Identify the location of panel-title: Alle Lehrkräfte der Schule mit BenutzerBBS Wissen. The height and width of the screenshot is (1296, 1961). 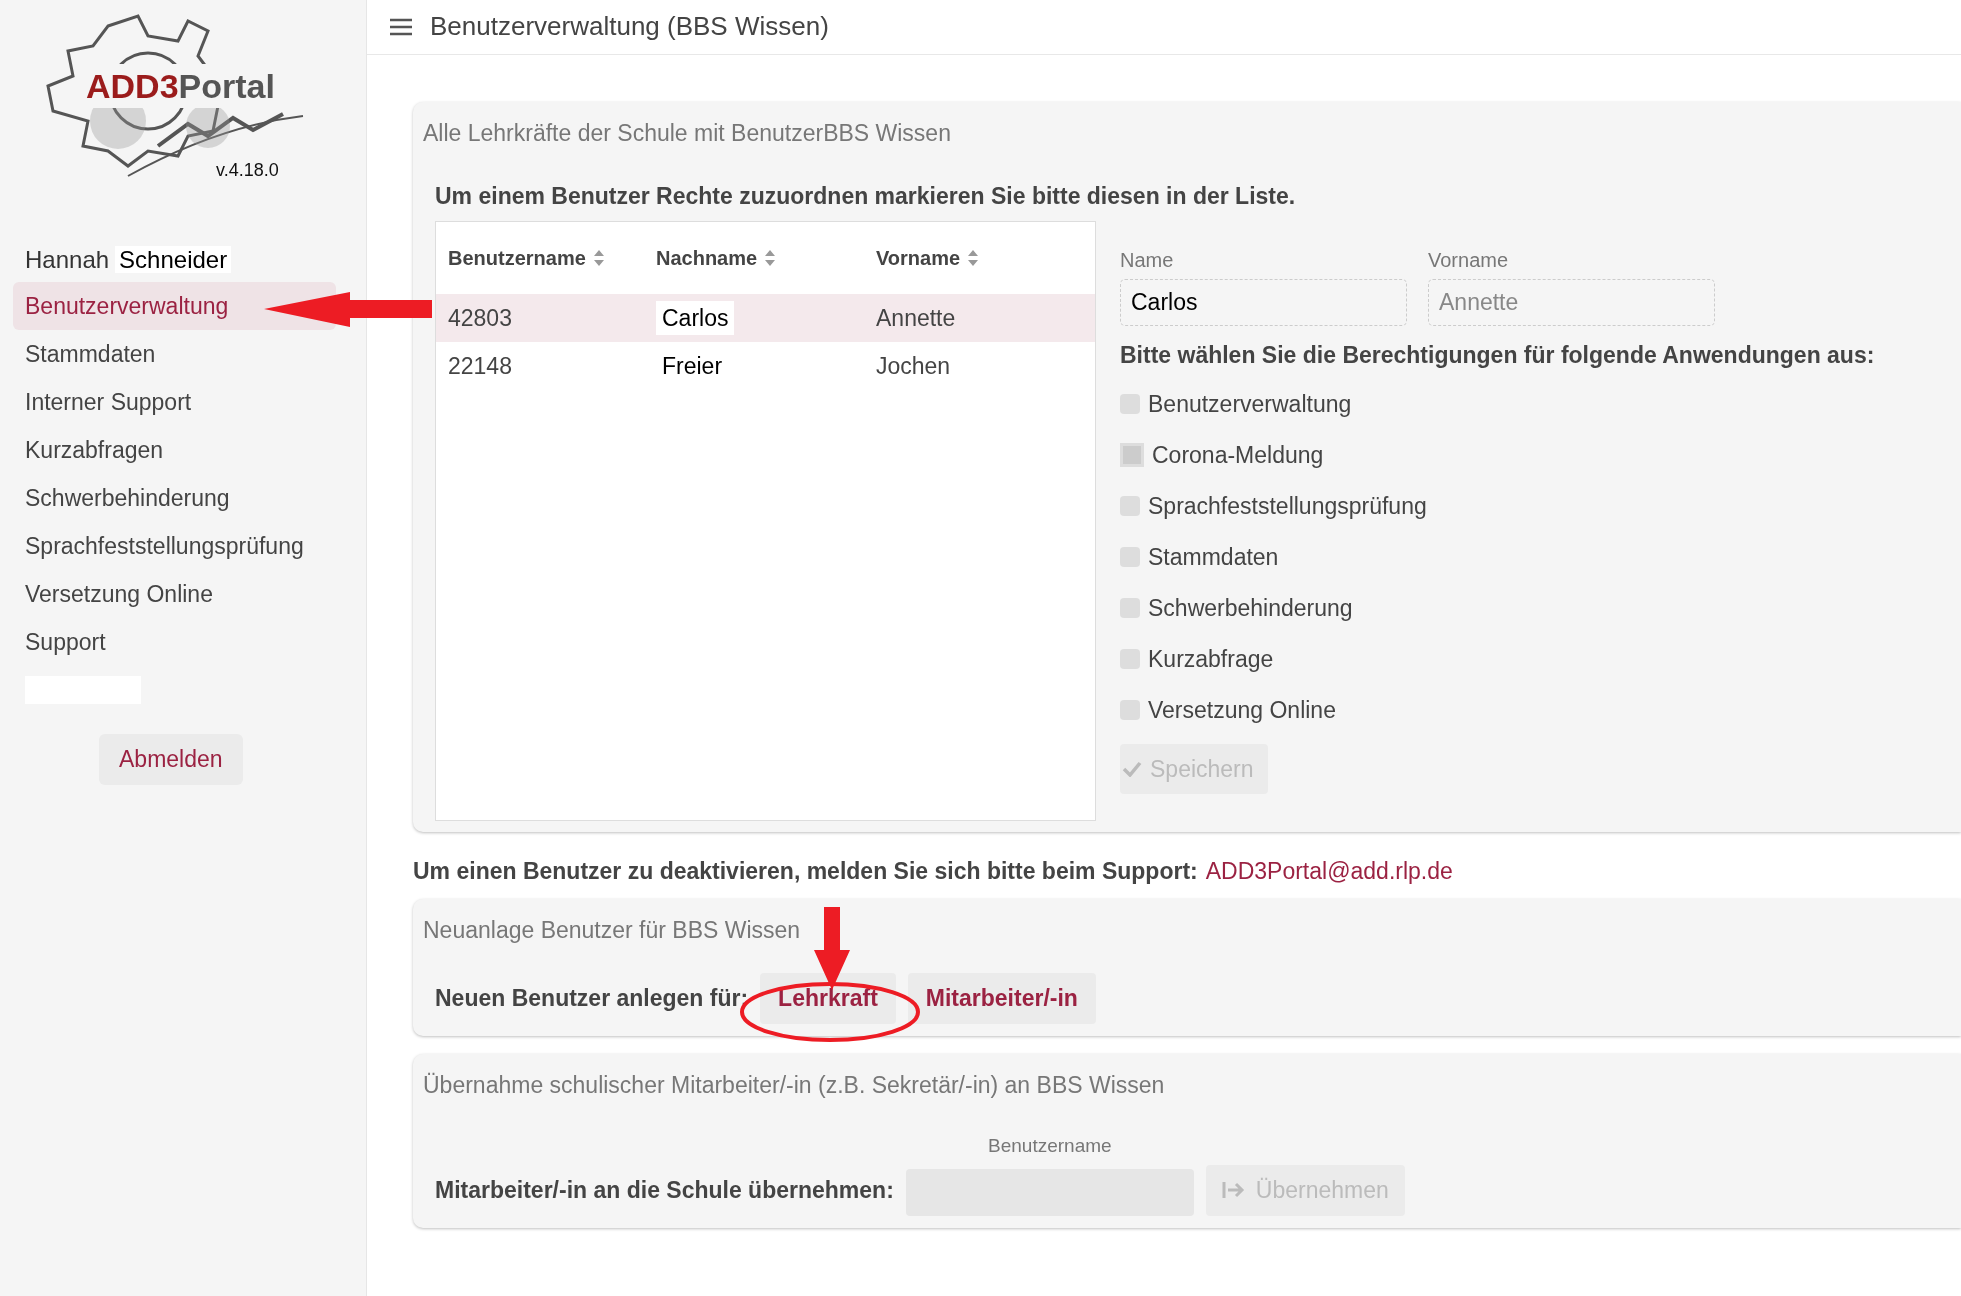
(687, 133).